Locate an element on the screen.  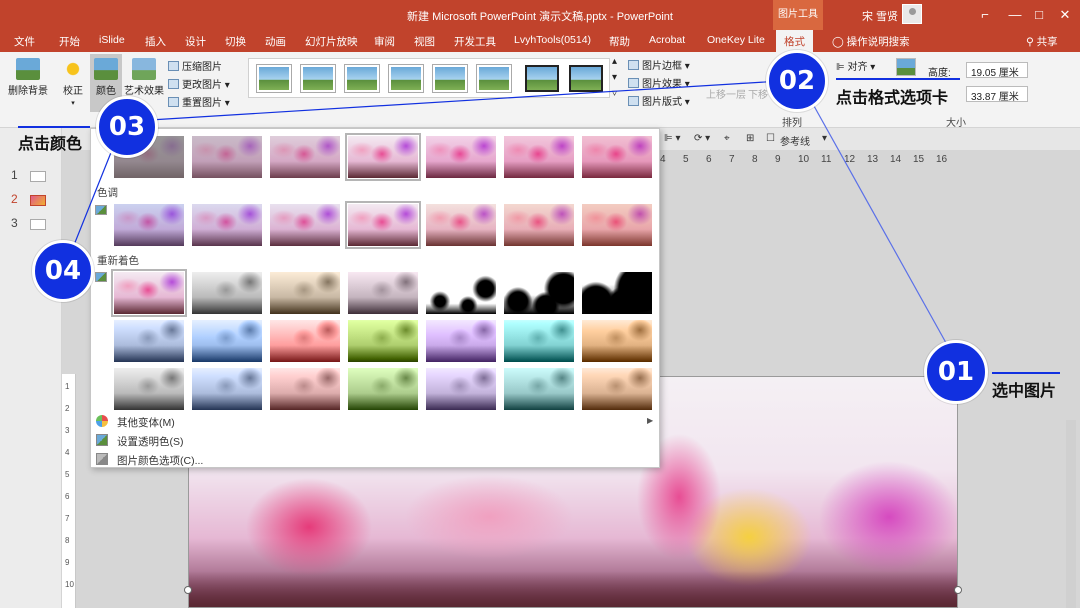
tab-onekey-lite: OneKey Lite is located at coordinates (736, 40).